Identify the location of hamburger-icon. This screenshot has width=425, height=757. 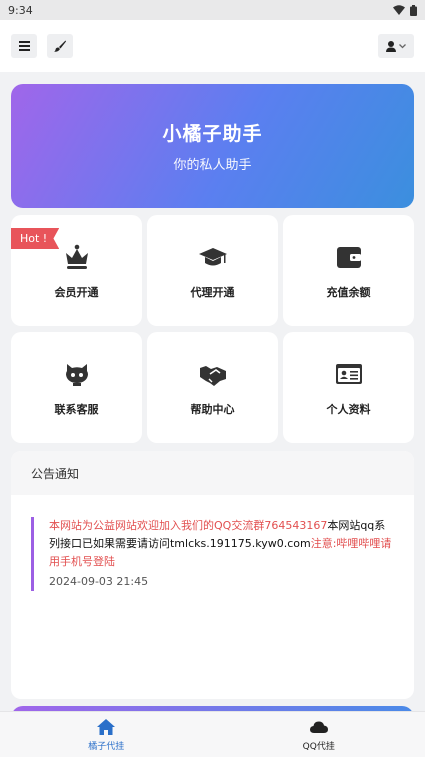
(24, 46).